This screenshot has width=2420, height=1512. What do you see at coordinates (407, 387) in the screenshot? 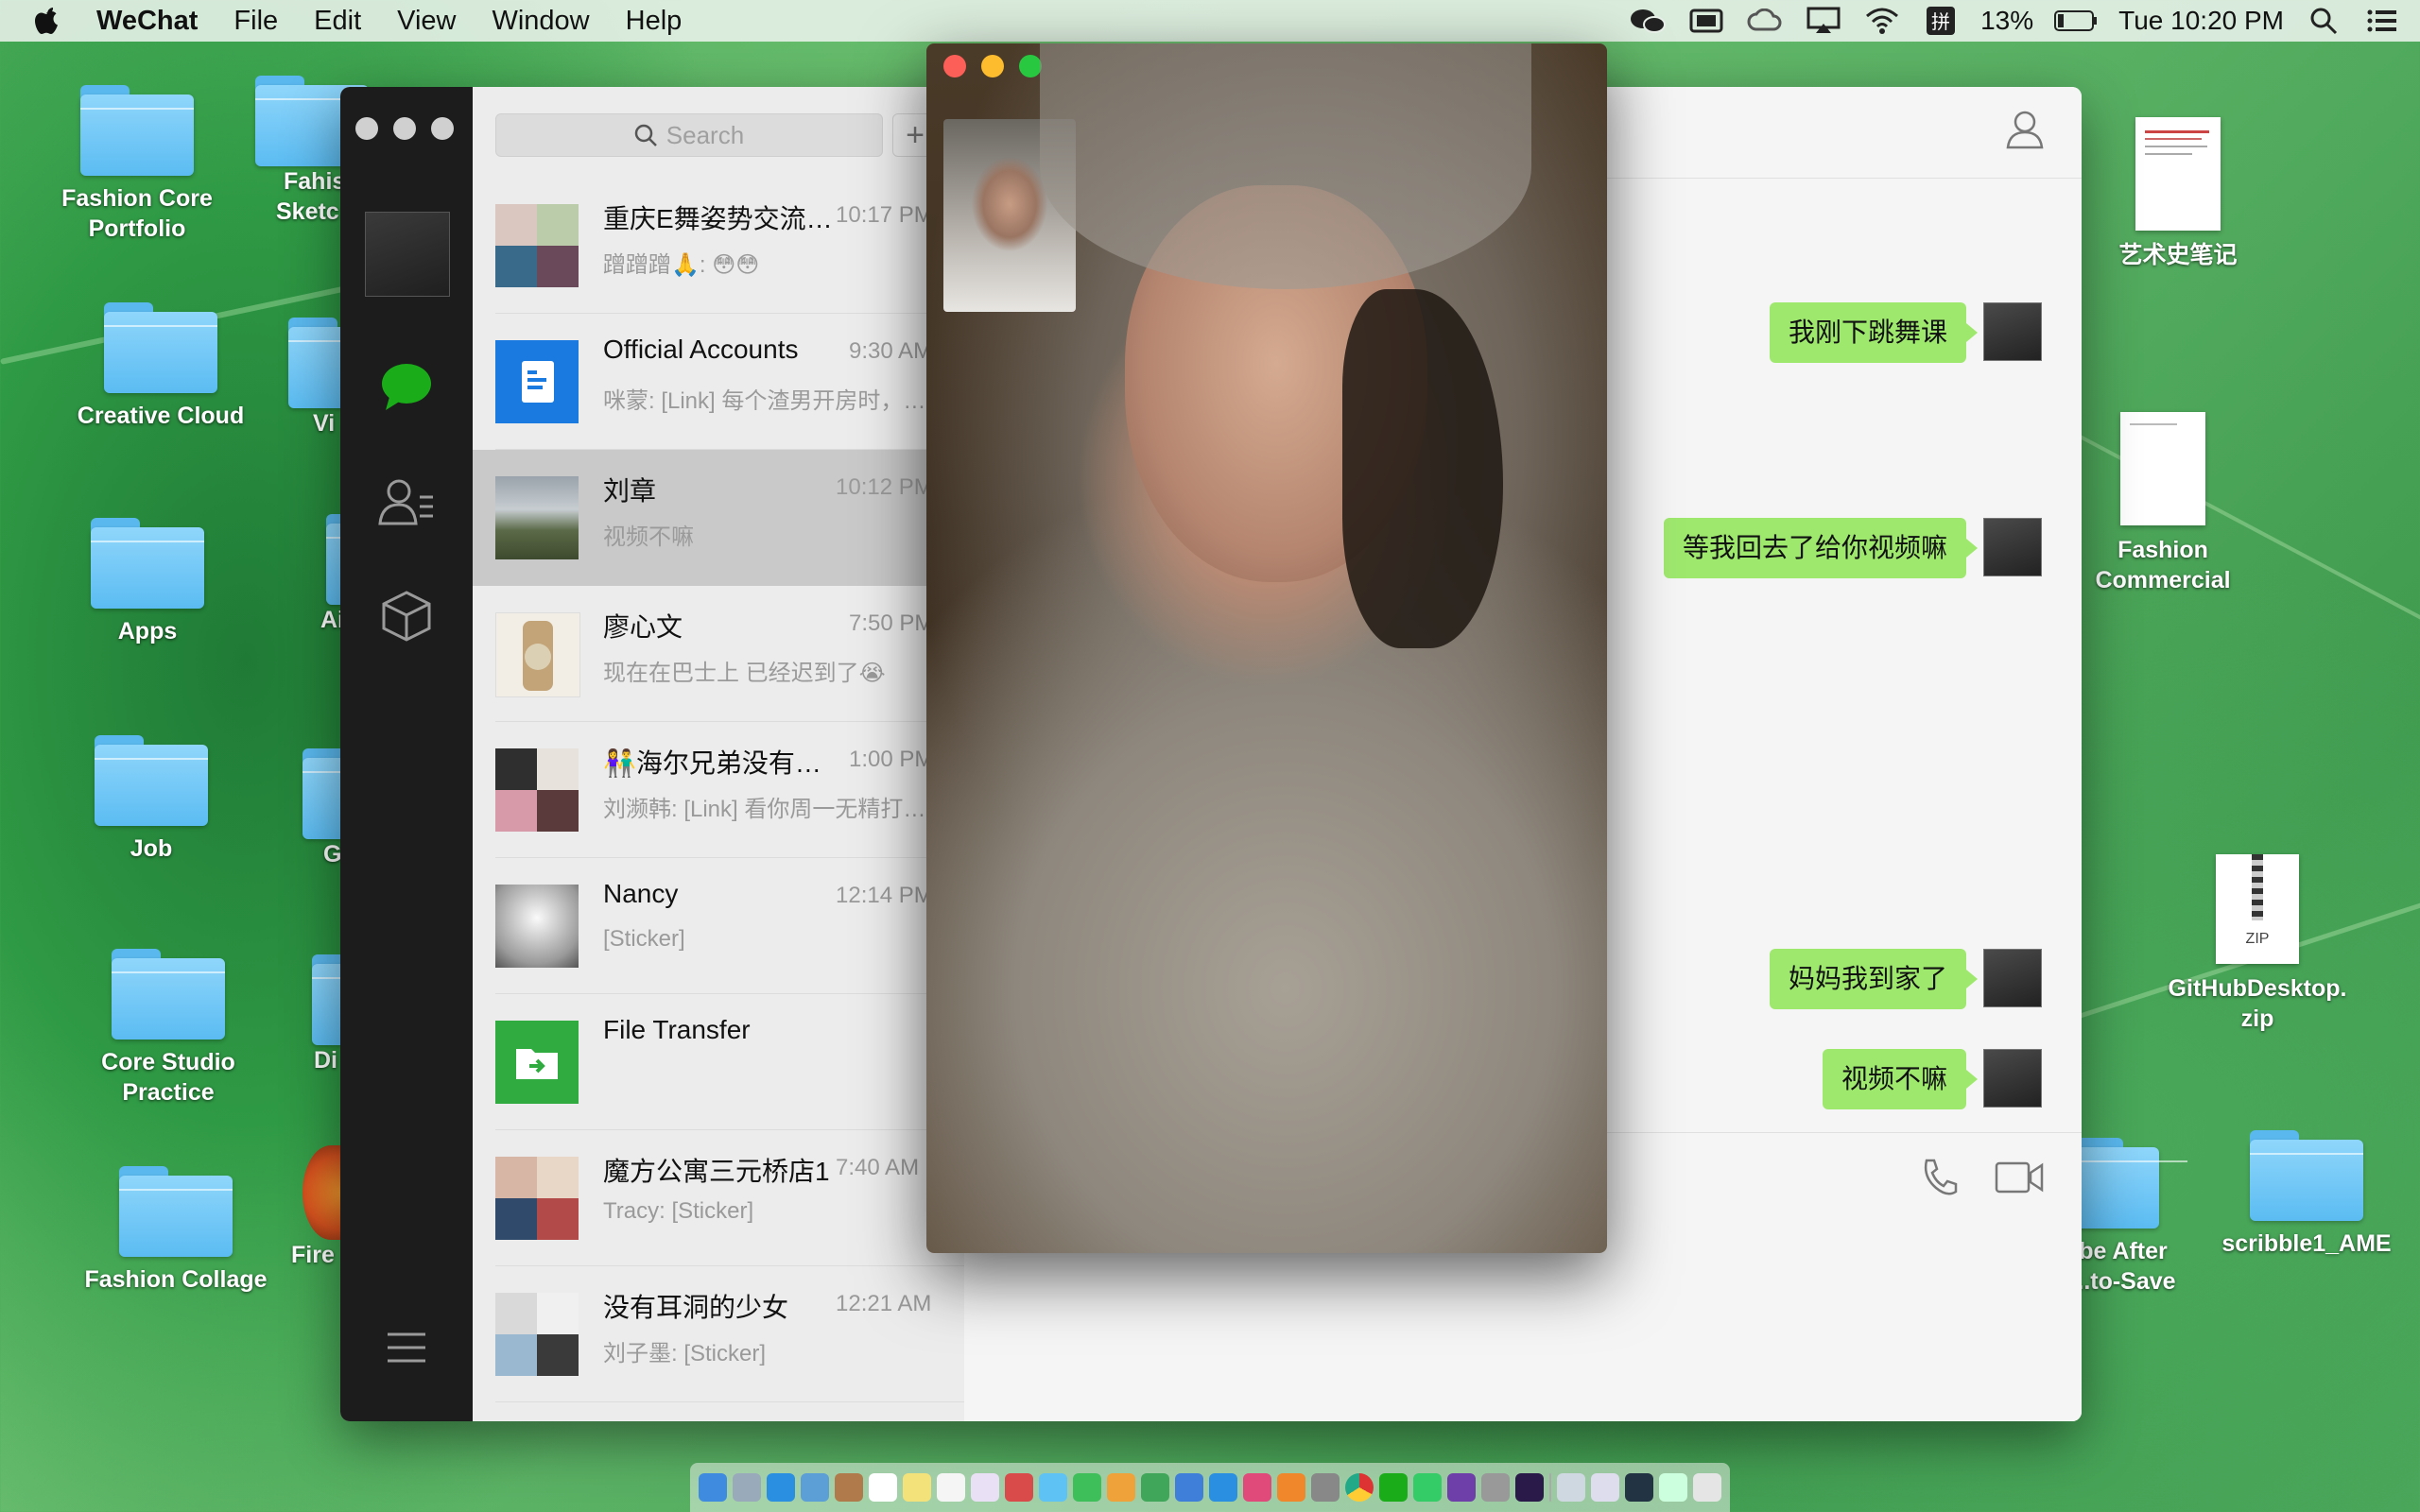
I see `chats-tab-icon` at bounding box center [407, 387].